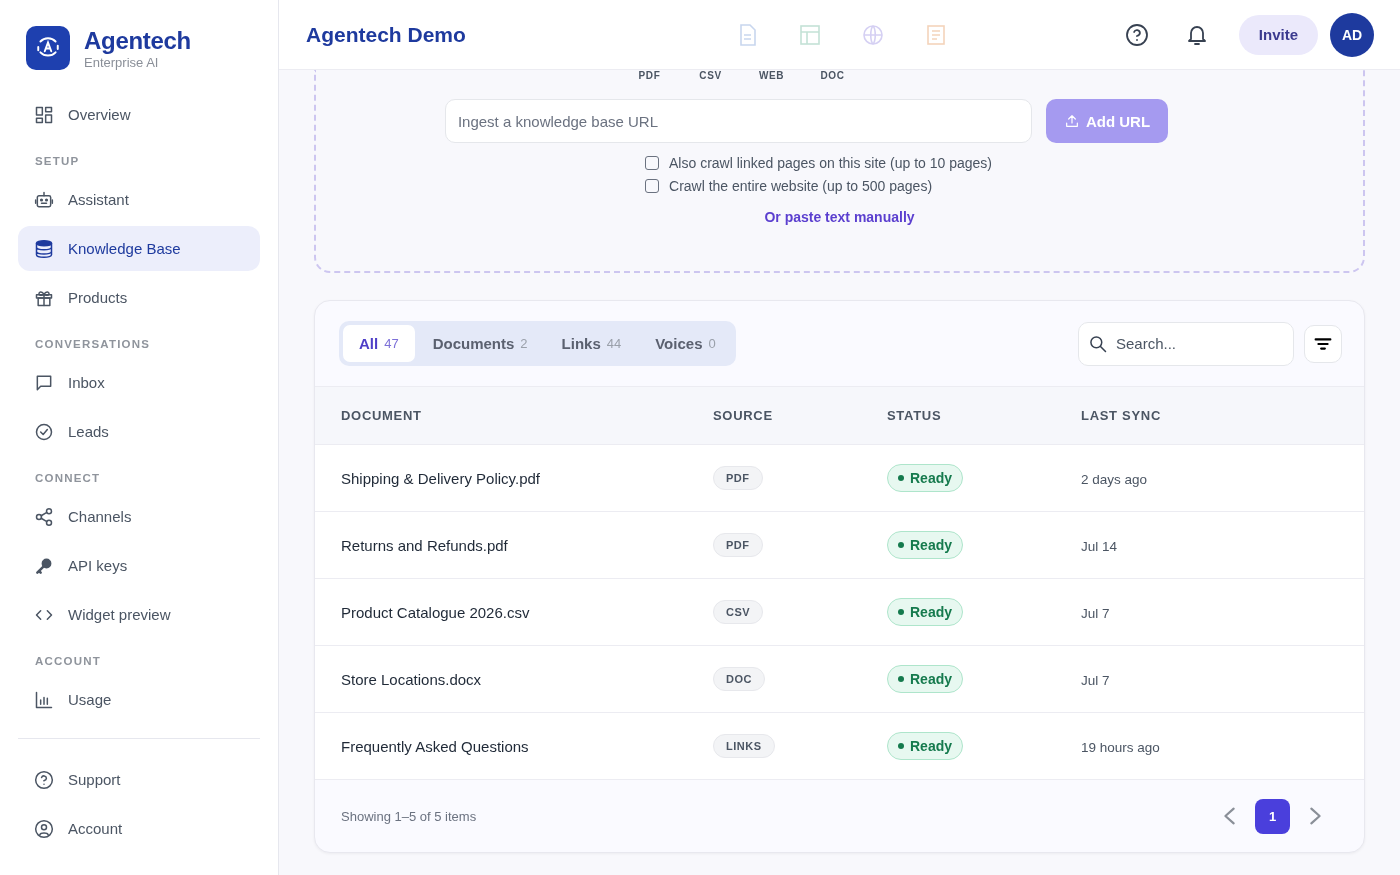  What do you see at coordinates (139, 516) in the screenshot?
I see `sidebar-item: Channels` at bounding box center [139, 516].